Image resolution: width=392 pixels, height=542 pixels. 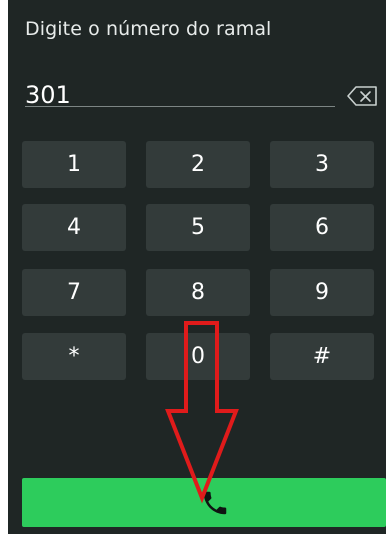 I want to click on key-1: 1, so click(x=74, y=164).